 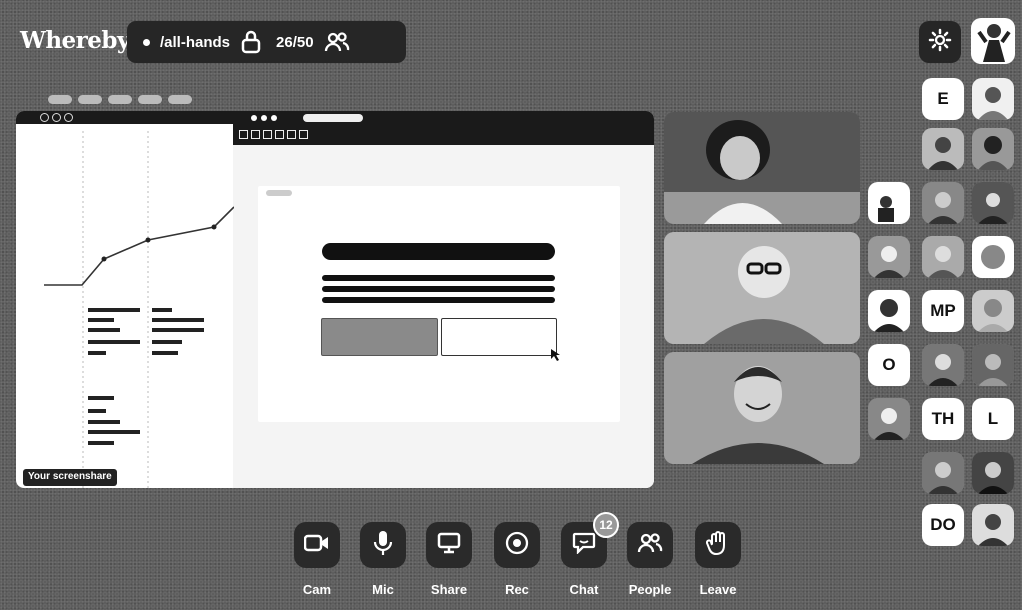 I want to click on share-label: Share, so click(x=449, y=589).